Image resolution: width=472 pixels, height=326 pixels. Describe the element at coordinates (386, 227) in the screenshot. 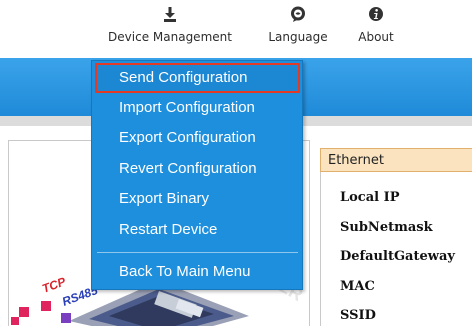

I see `subnet-mask-label: SubNetmask` at that location.